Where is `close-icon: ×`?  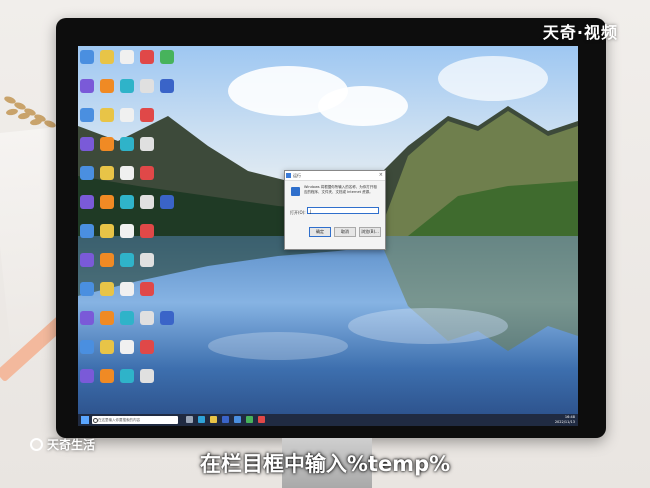 close-icon: × is located at coordinates (381, 175).